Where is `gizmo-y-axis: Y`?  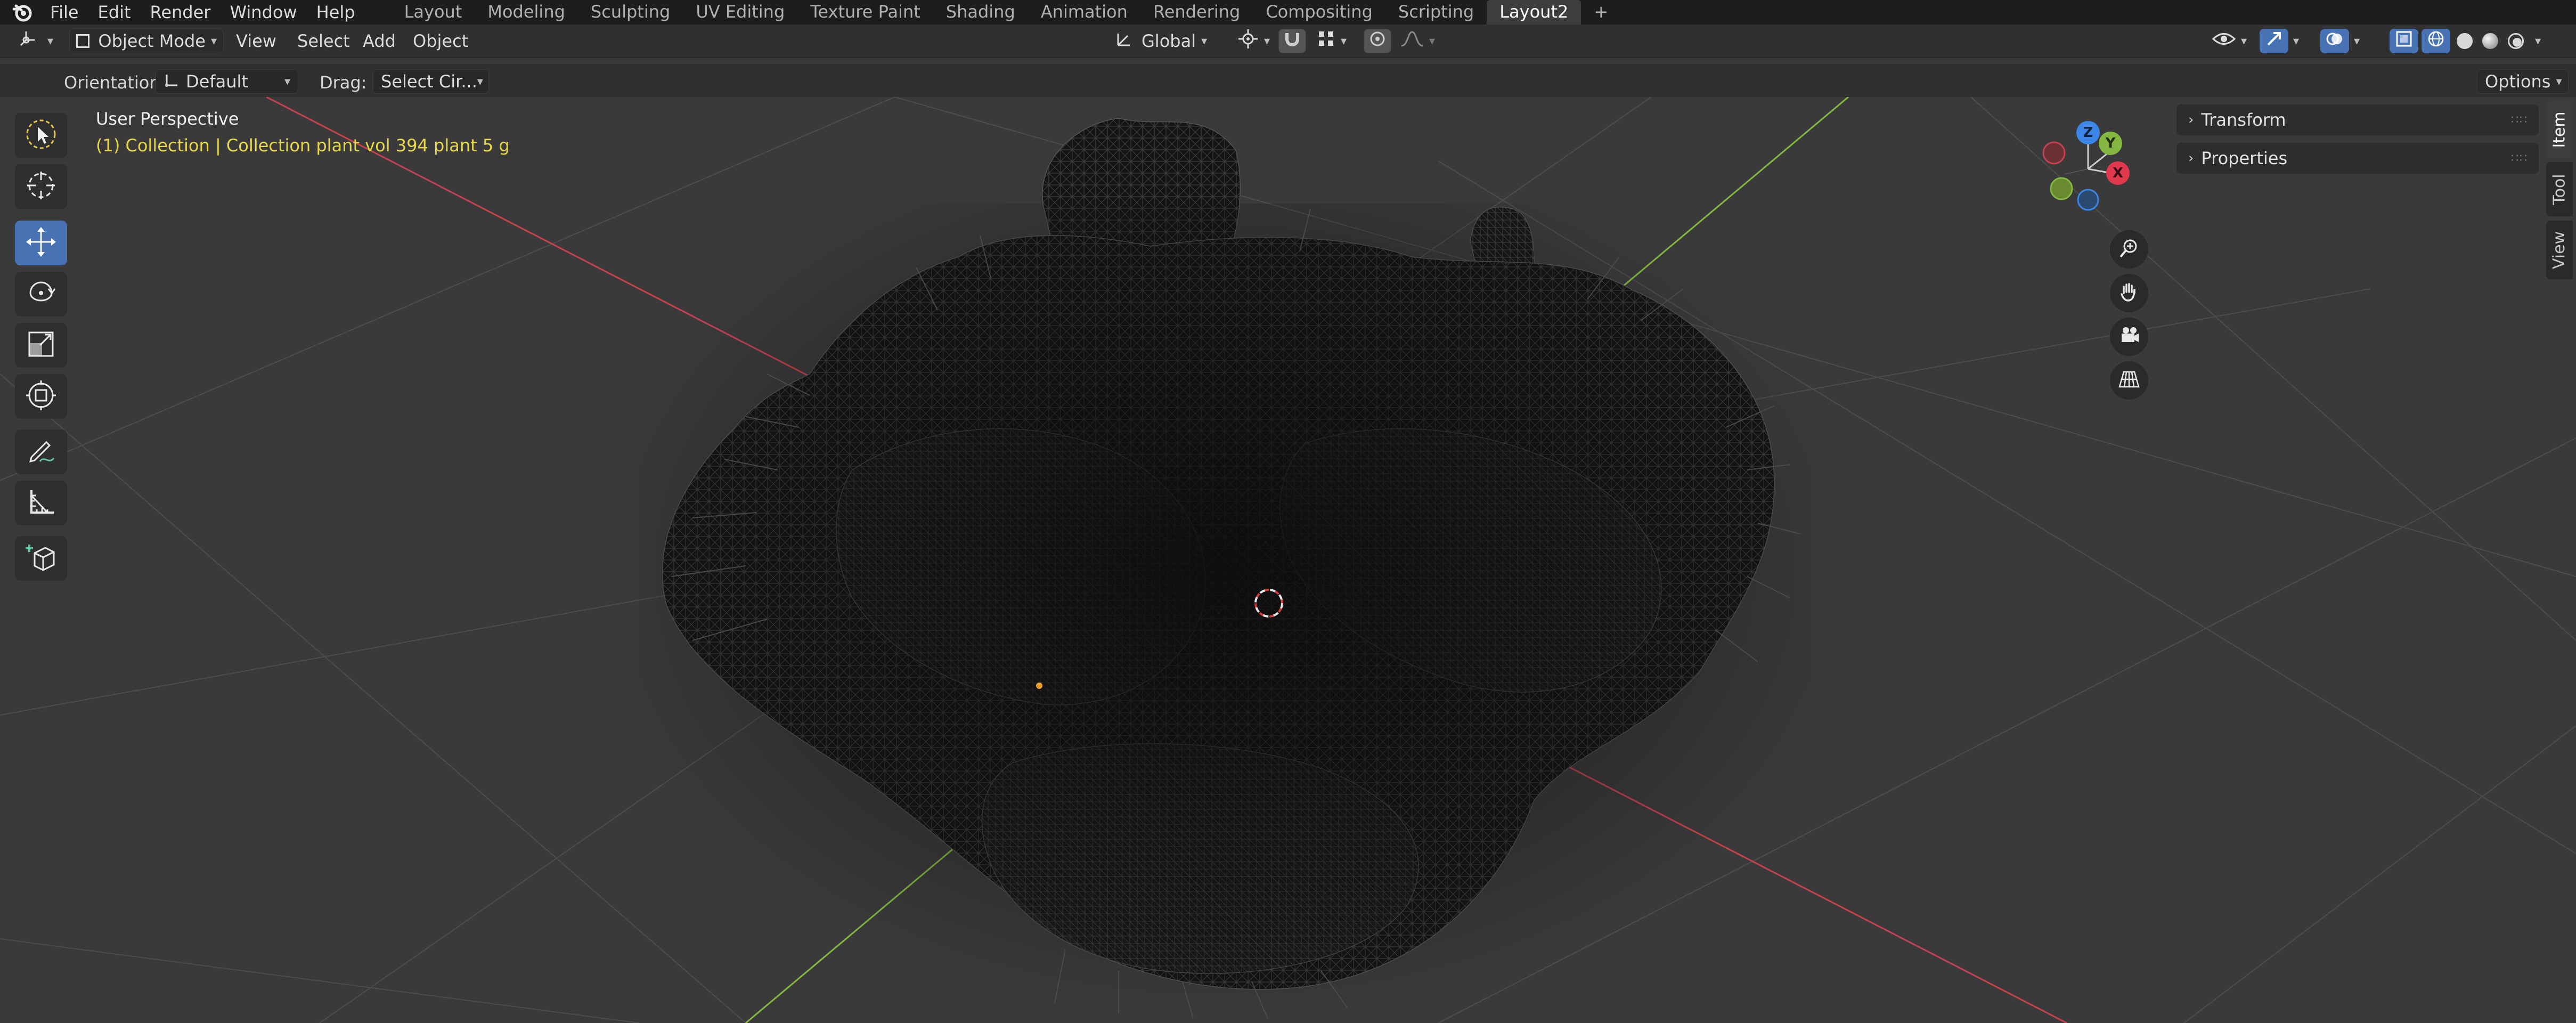
gizmo-y-axis: Y is located at coordinates (2110, 143).